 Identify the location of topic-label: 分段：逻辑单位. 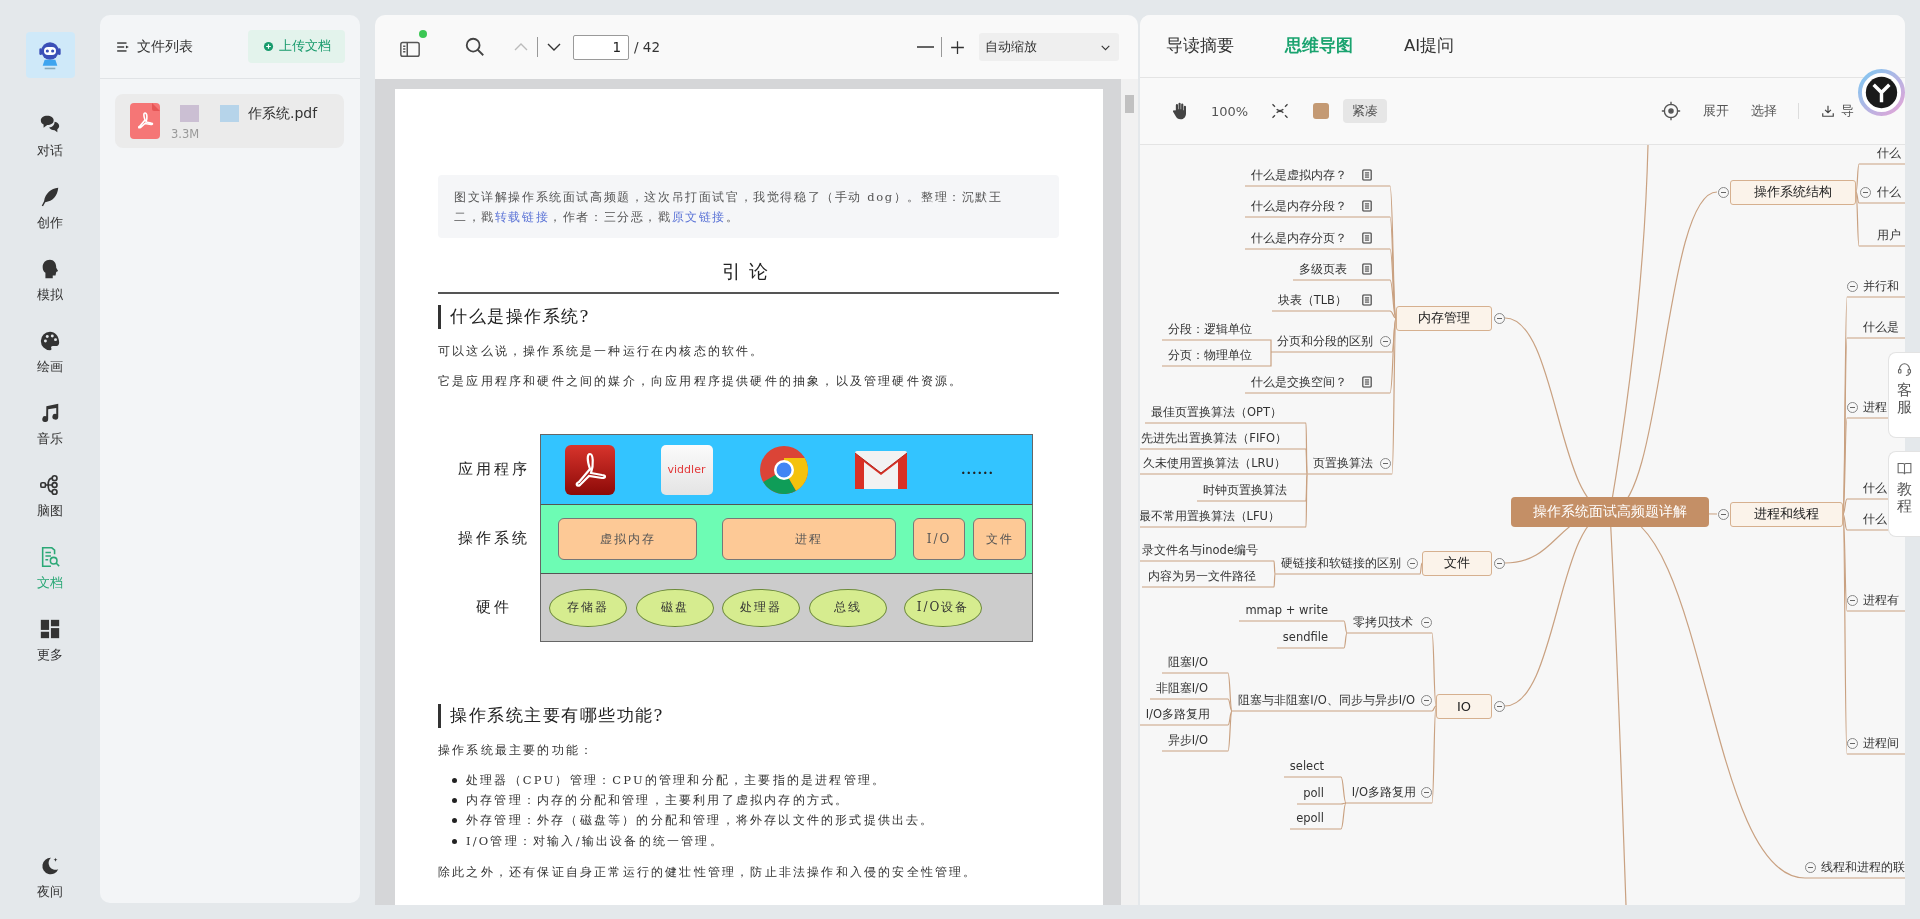
(1210, 329).